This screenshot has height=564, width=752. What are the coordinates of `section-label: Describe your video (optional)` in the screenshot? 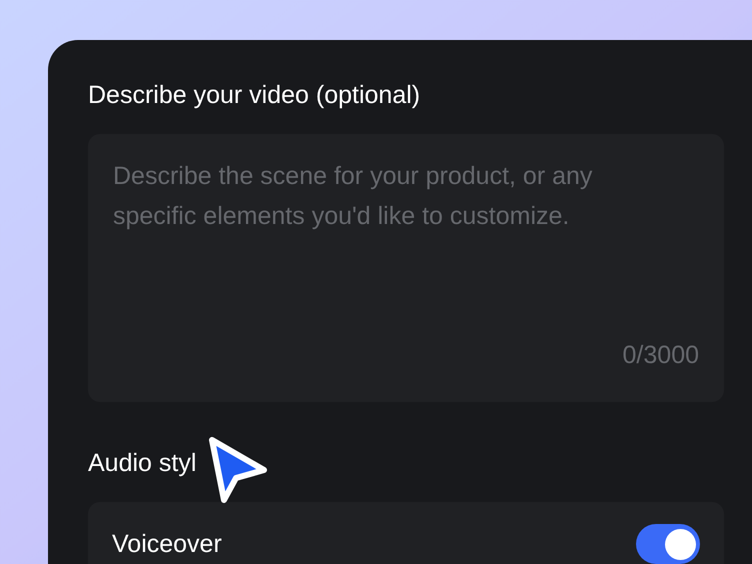 It's located at (254, 95).